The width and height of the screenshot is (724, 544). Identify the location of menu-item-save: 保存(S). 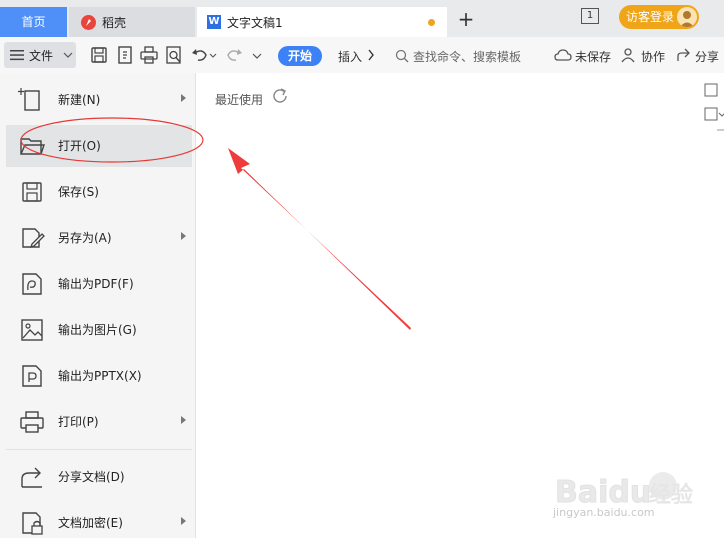
(99, 192).